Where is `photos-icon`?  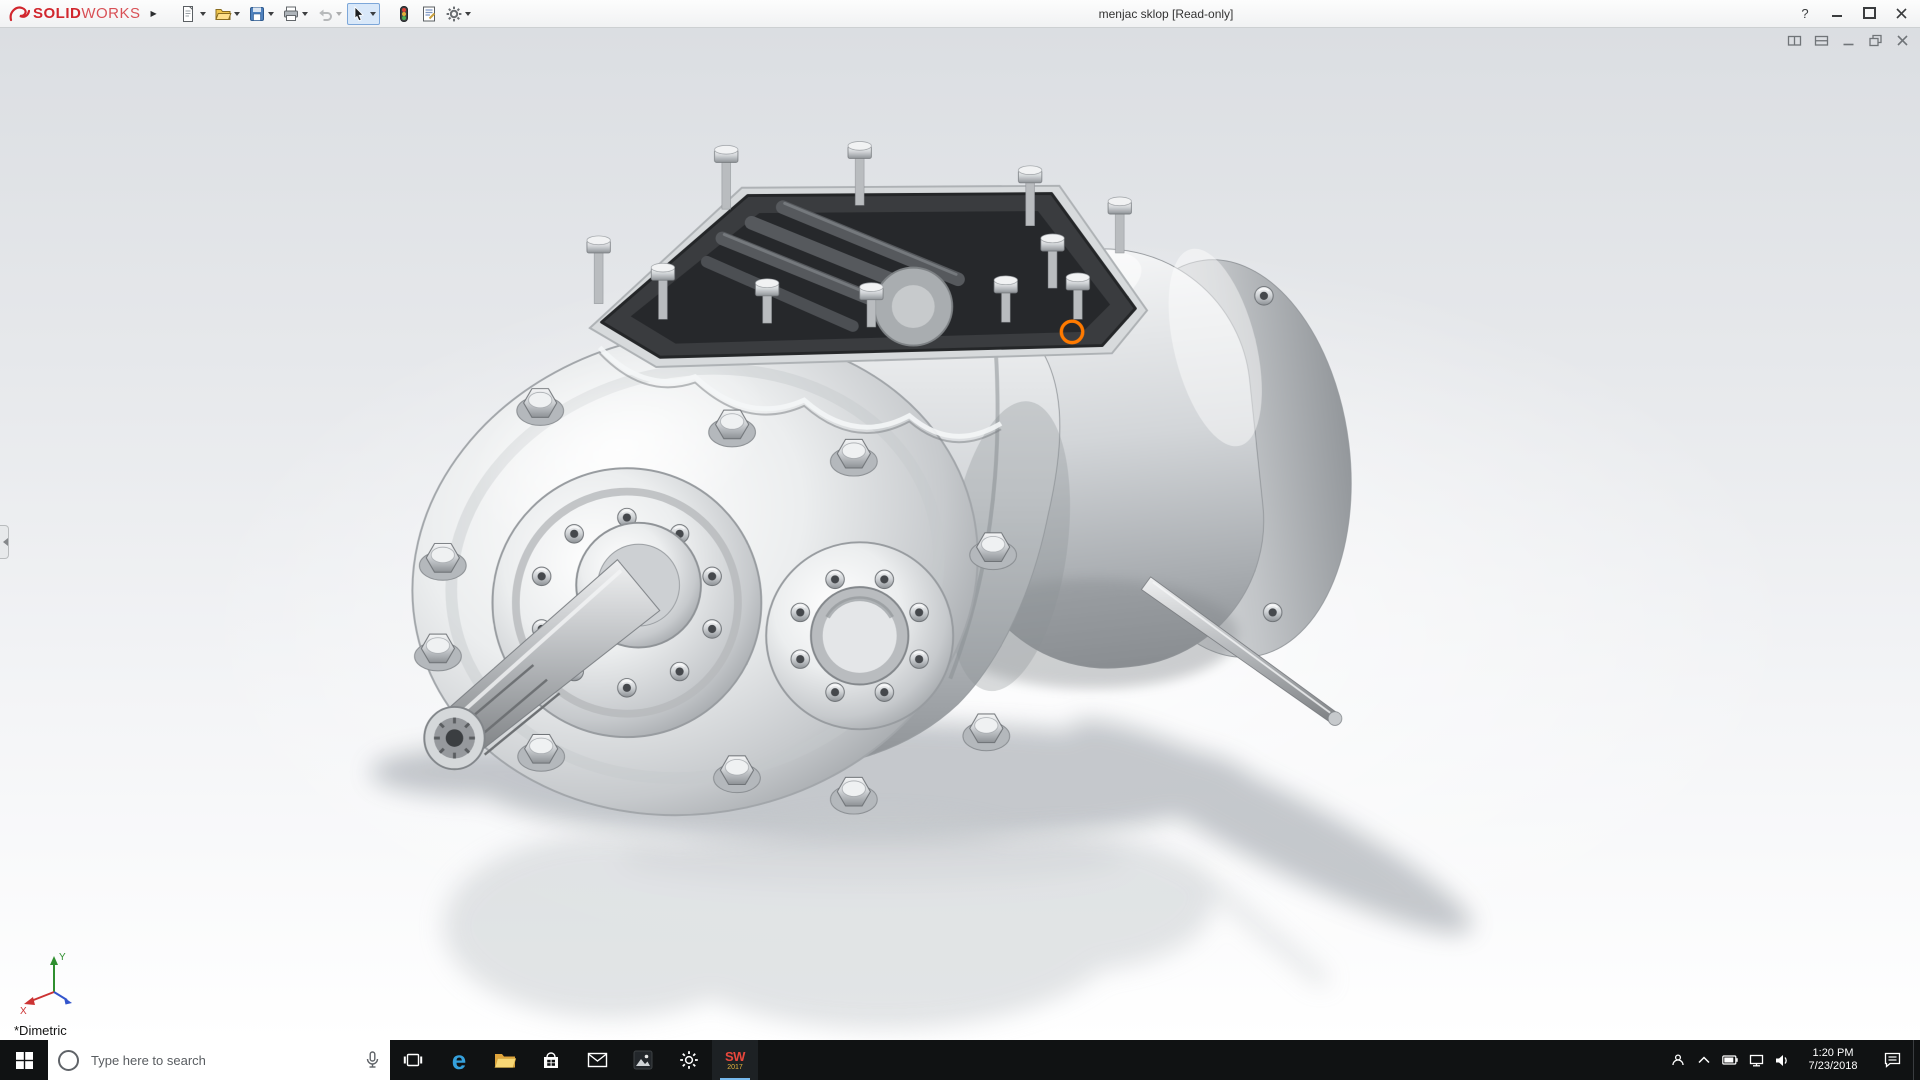 photos-icon is located at coordinates (643, 1060).